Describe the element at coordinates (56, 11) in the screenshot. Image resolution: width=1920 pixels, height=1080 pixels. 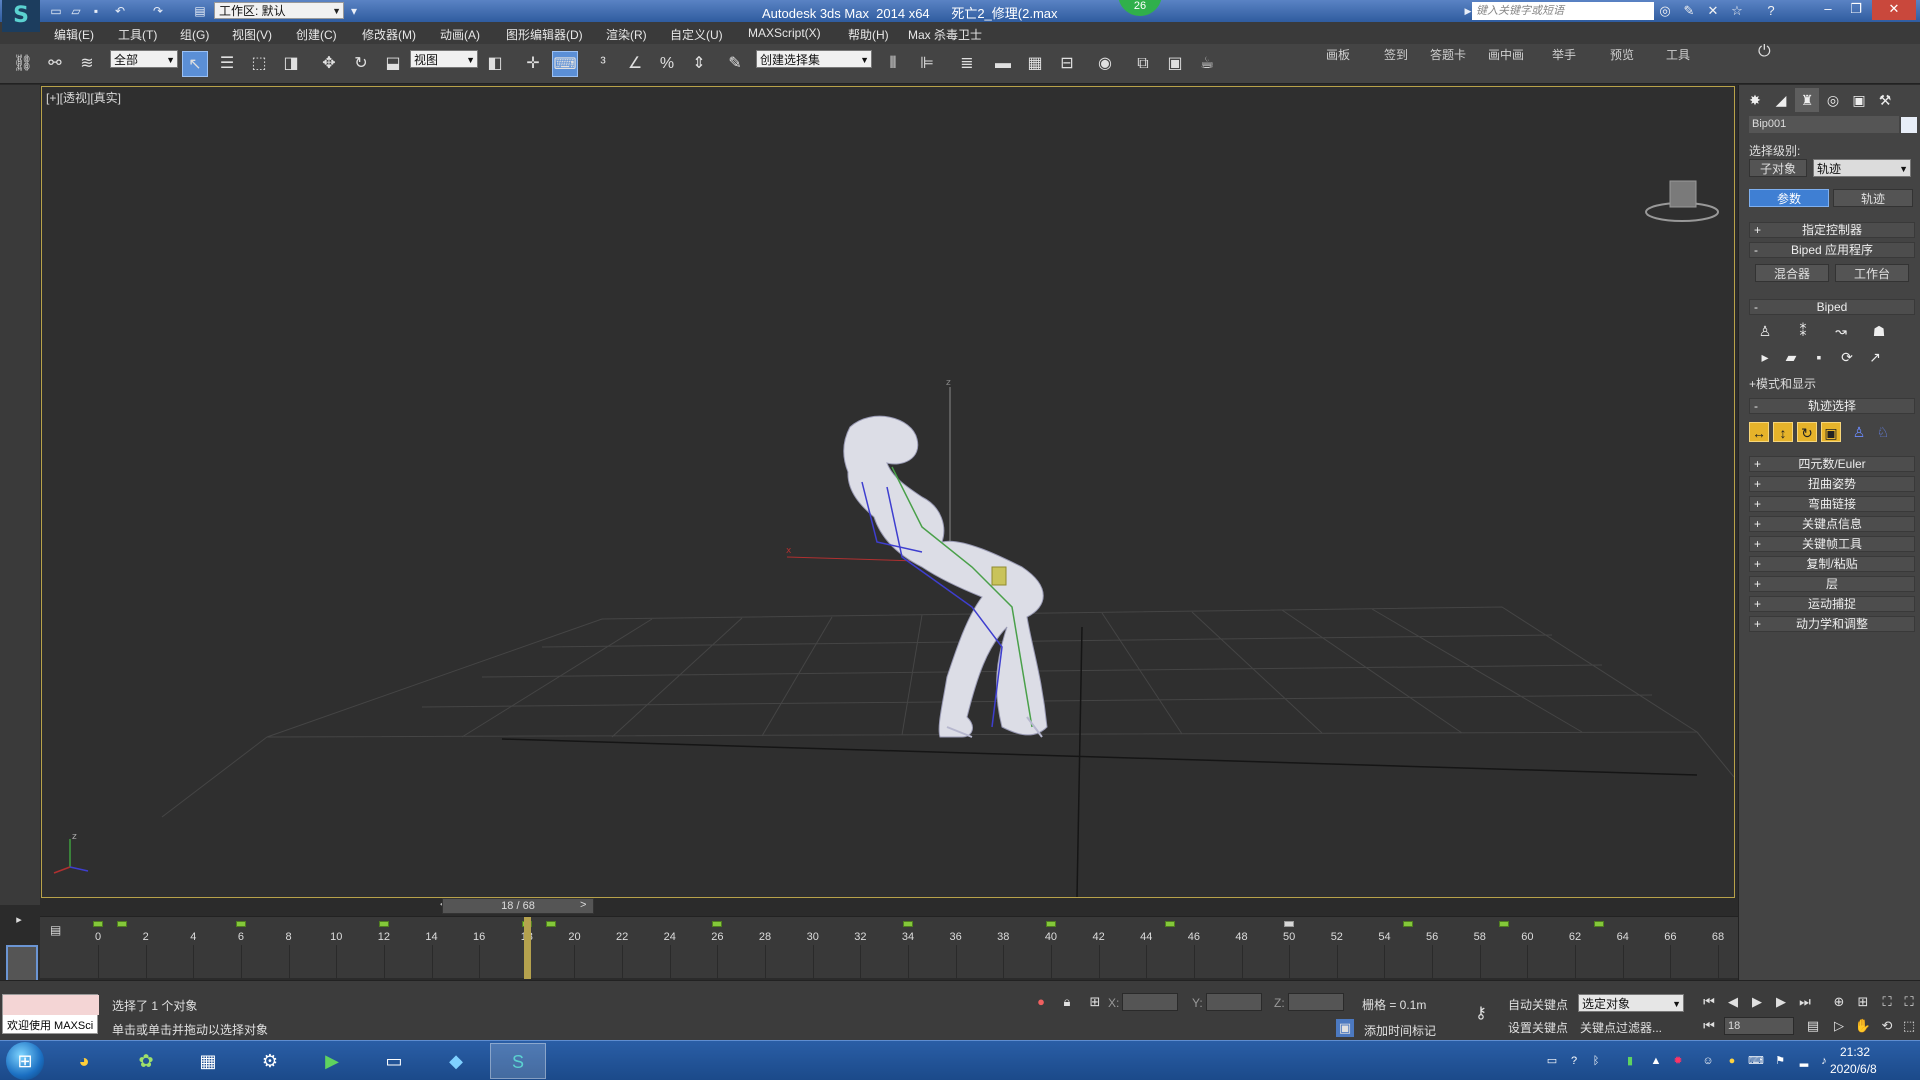
I see `new-file-icon: ▭` at that location.